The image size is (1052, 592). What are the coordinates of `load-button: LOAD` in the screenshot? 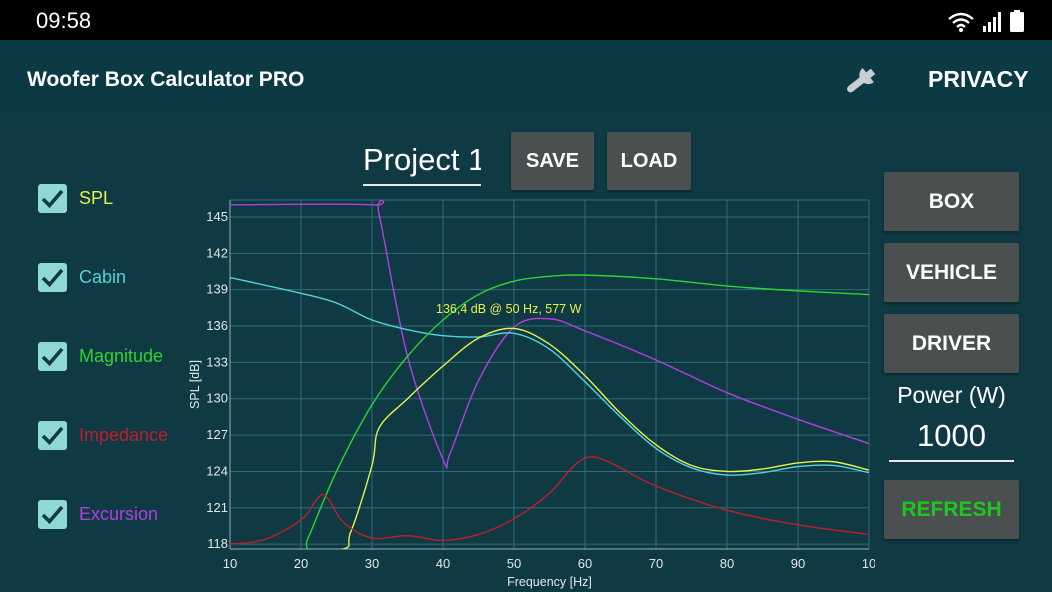 It's located at (649, 161).